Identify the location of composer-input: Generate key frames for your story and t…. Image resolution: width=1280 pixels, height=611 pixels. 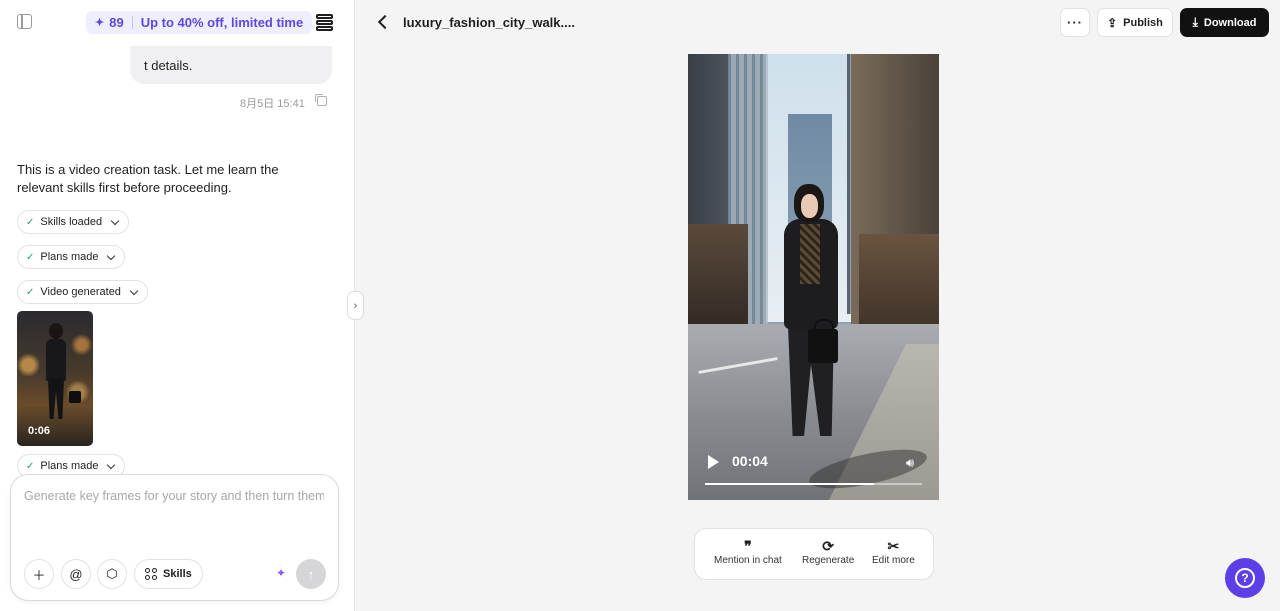
(174, 496).